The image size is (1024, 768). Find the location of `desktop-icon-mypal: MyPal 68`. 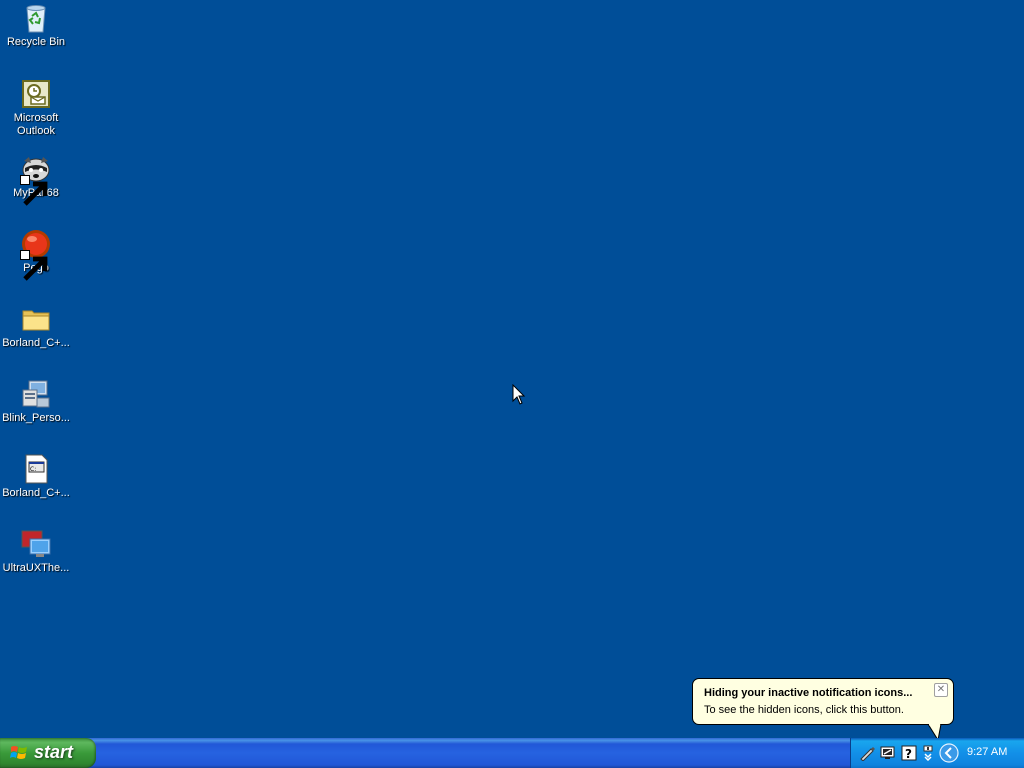

desktop-icon-mypal: MyPal 68 is located at coordinates (36, 179).